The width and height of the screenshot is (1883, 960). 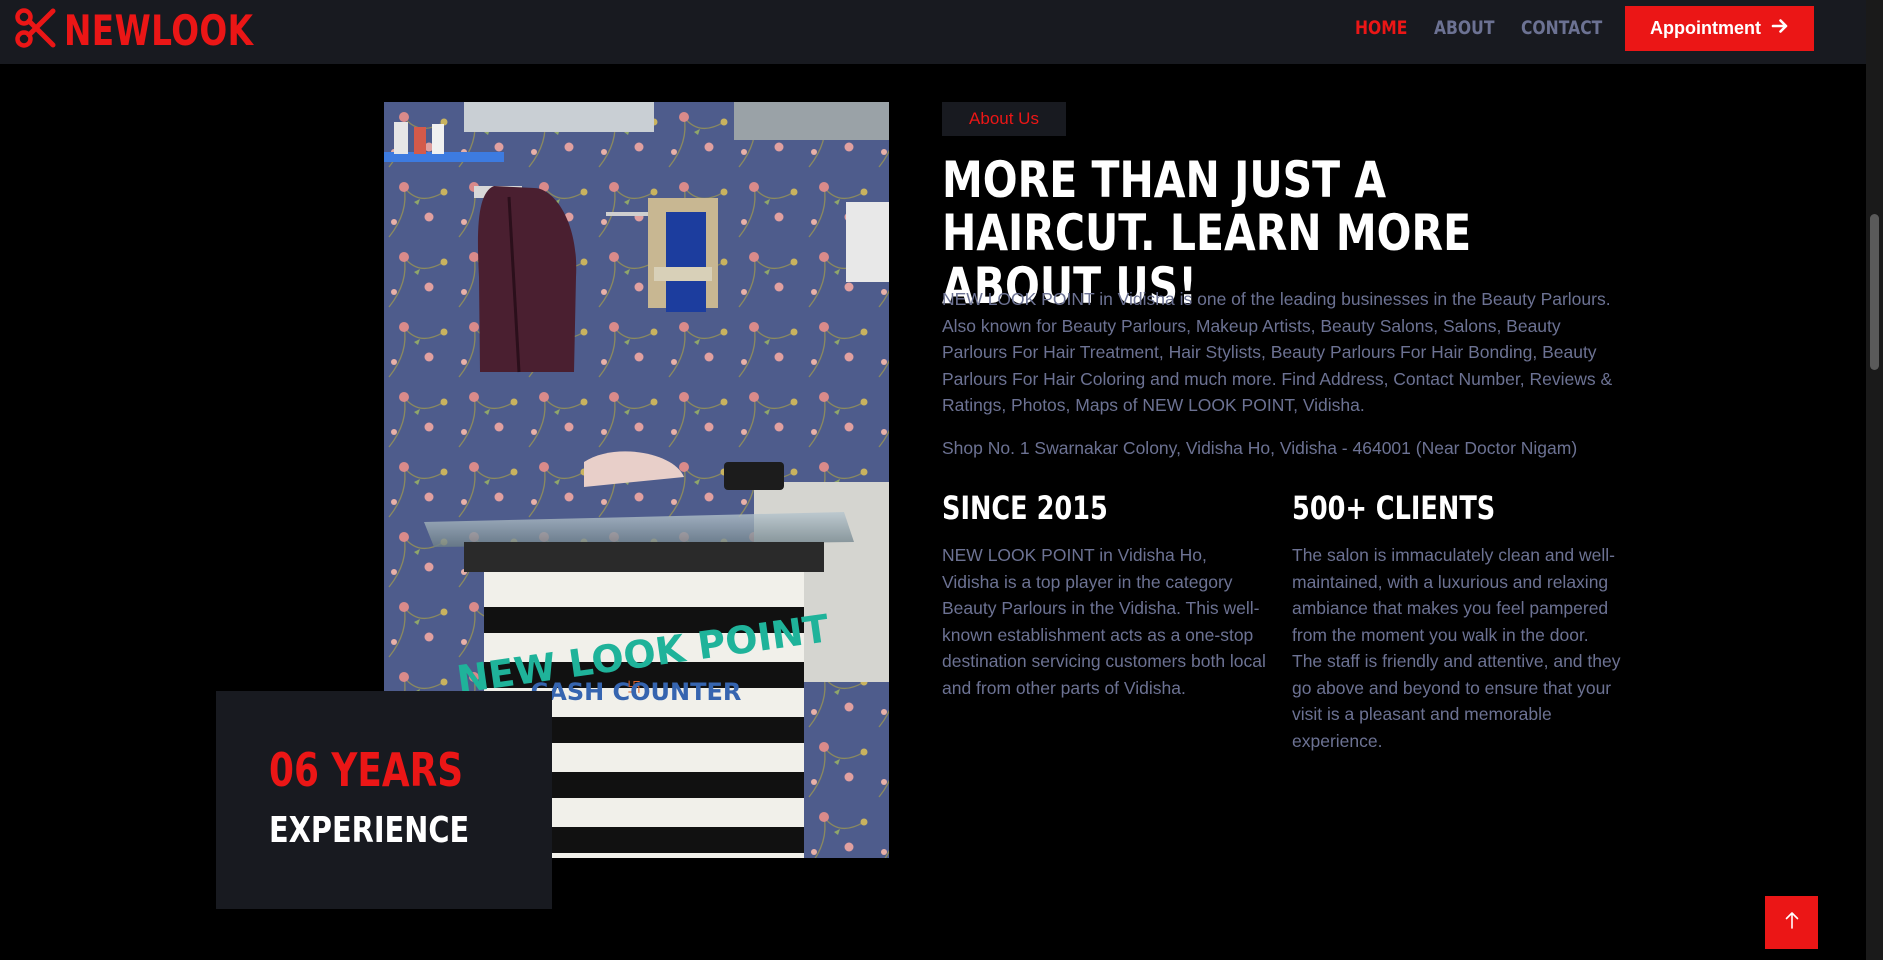 What do you see at coordinates (1705, 28) in the screenshot?
I see `appointment-label: Appointment` at bounding box center [1705, 28].